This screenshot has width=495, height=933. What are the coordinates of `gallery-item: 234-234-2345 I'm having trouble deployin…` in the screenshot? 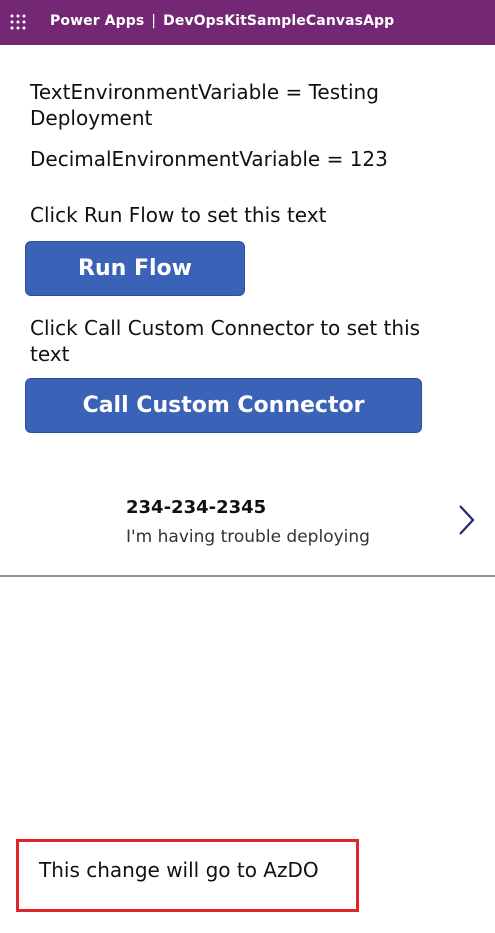 It's located at (247, 523).